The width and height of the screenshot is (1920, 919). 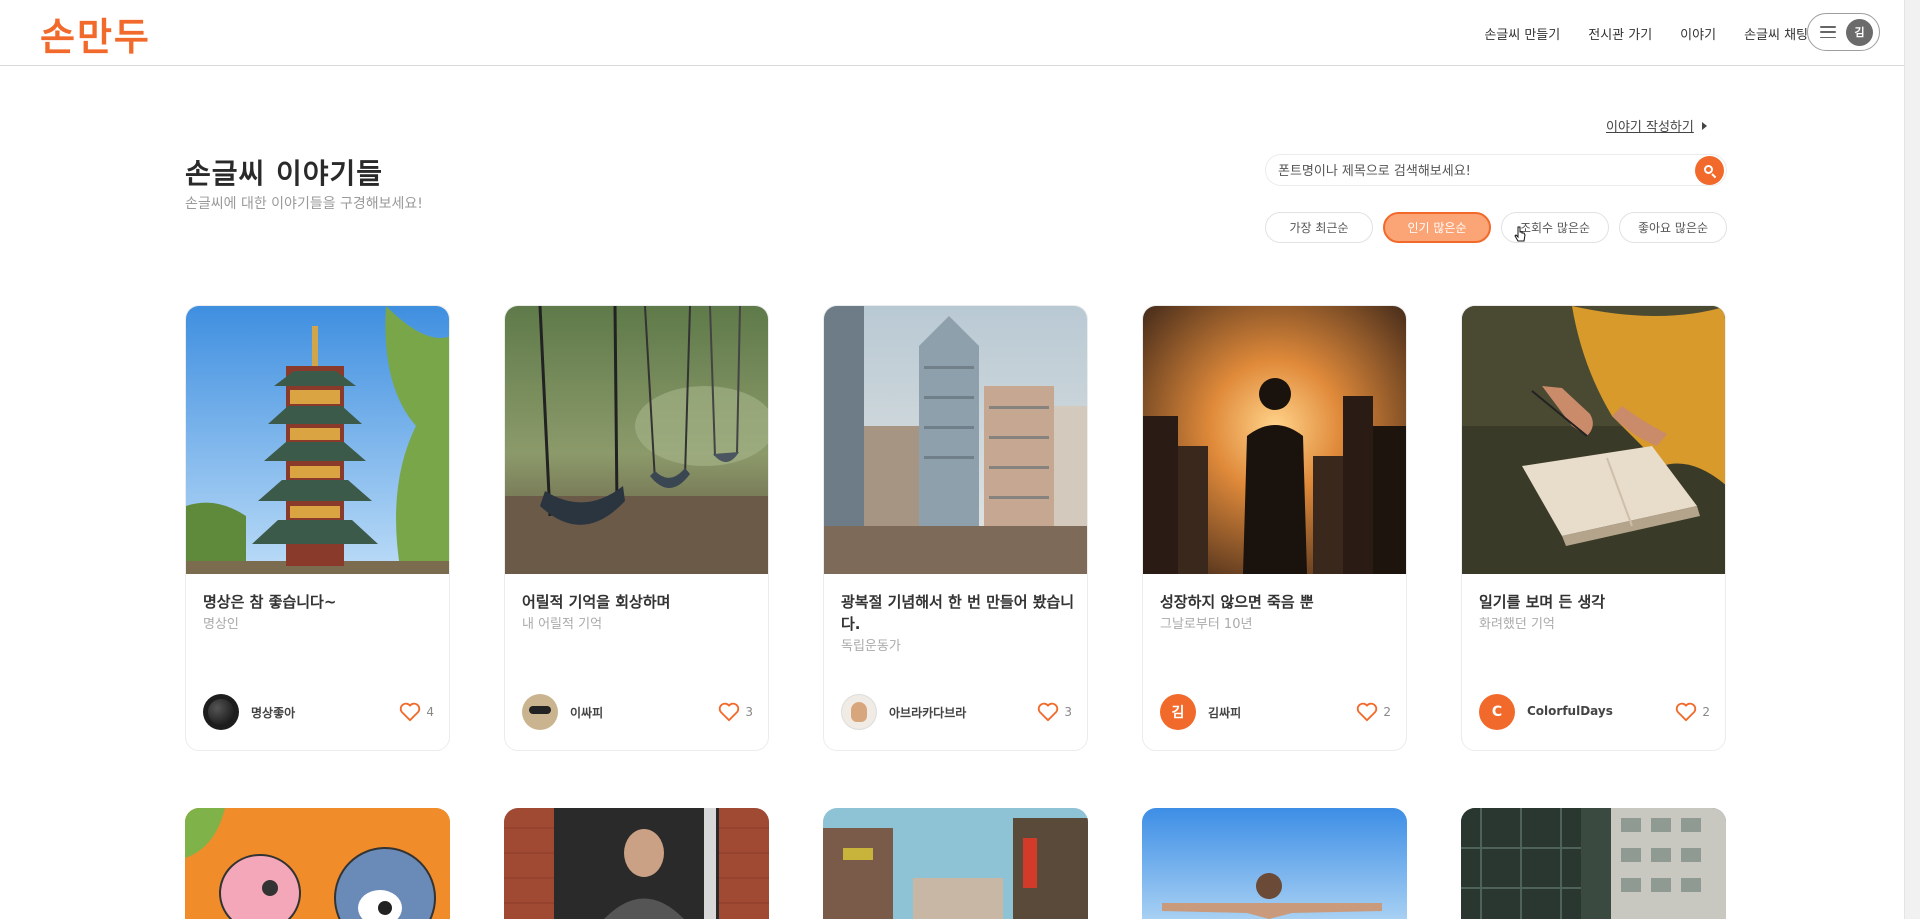 I want to click on site-logo: 손만두, so click(x=95, y=33).